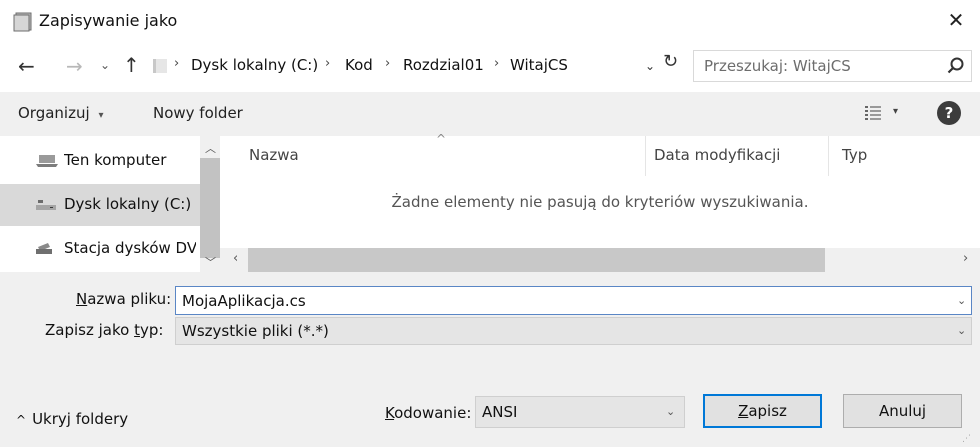 The width and height of the screenshot is (980, 447). What do you see at coordinates (235, 258) in the screenshot?
I see `scroll-left-icon: ‹` at bounding box center [235, 258].